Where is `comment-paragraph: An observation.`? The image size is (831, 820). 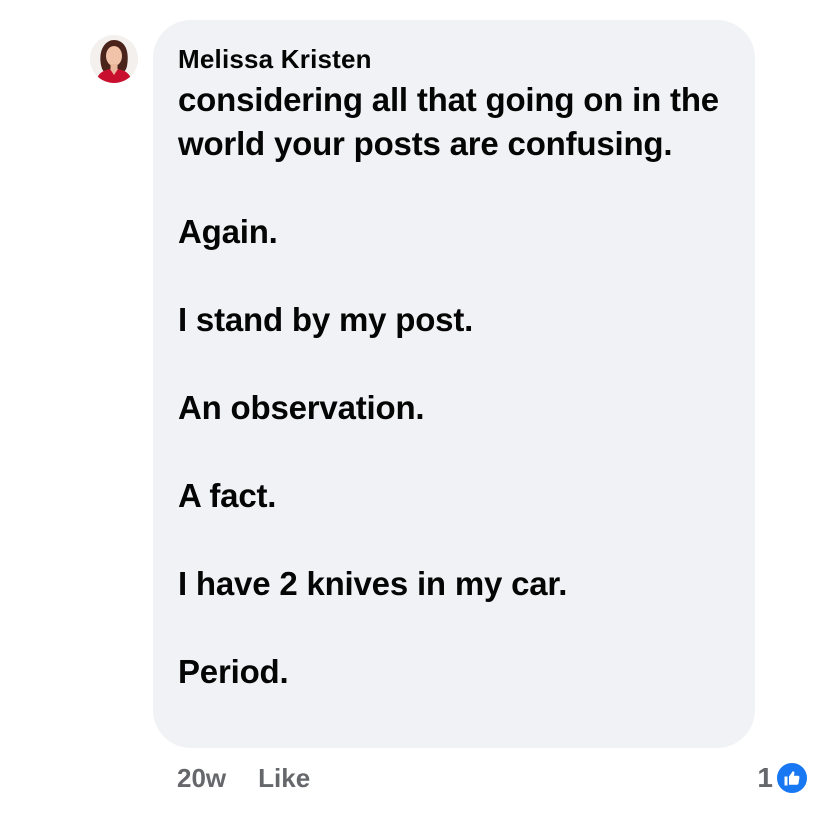 comment-paragraph: An observation. is located at coordinates (301, 407).